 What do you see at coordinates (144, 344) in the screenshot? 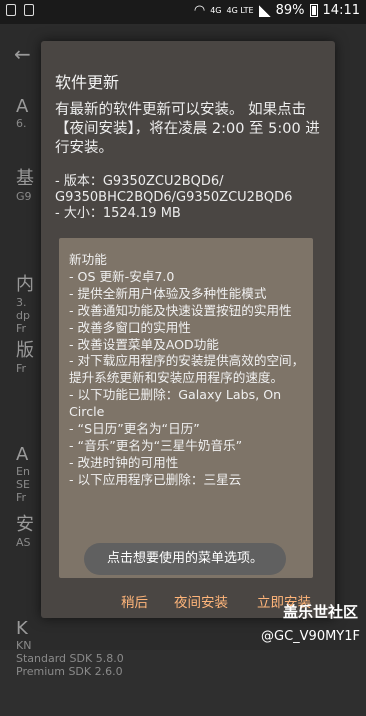
I see `release-note-item: - 改善设置菜单及AOD功能` at bounding box center [144, 344].